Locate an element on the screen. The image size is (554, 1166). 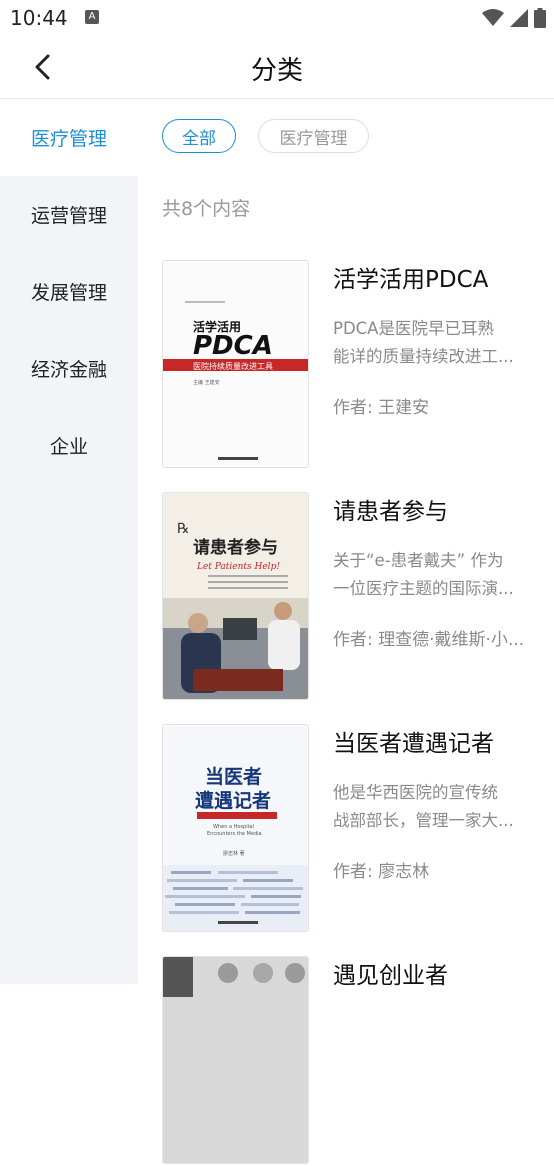
cover-title: 请患者参与 is located at coordinates (235, 547).